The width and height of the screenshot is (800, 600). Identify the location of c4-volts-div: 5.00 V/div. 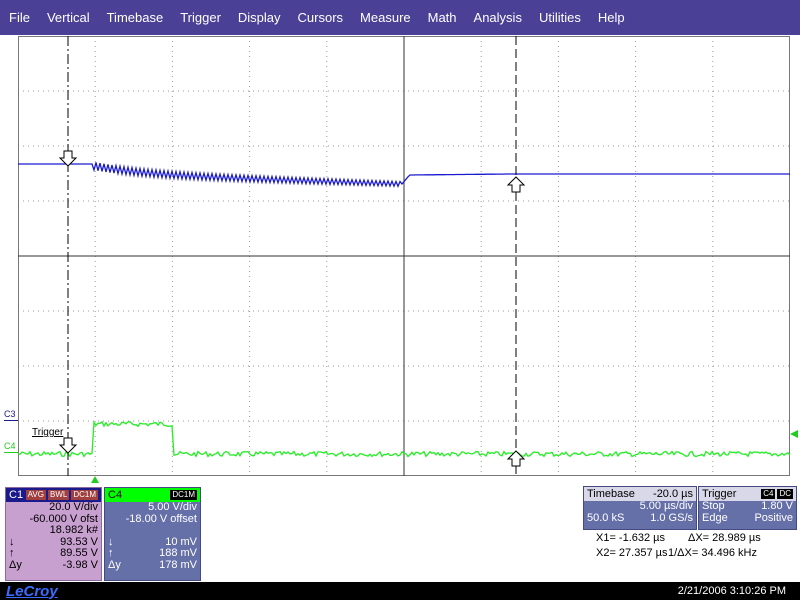
(172, 507).